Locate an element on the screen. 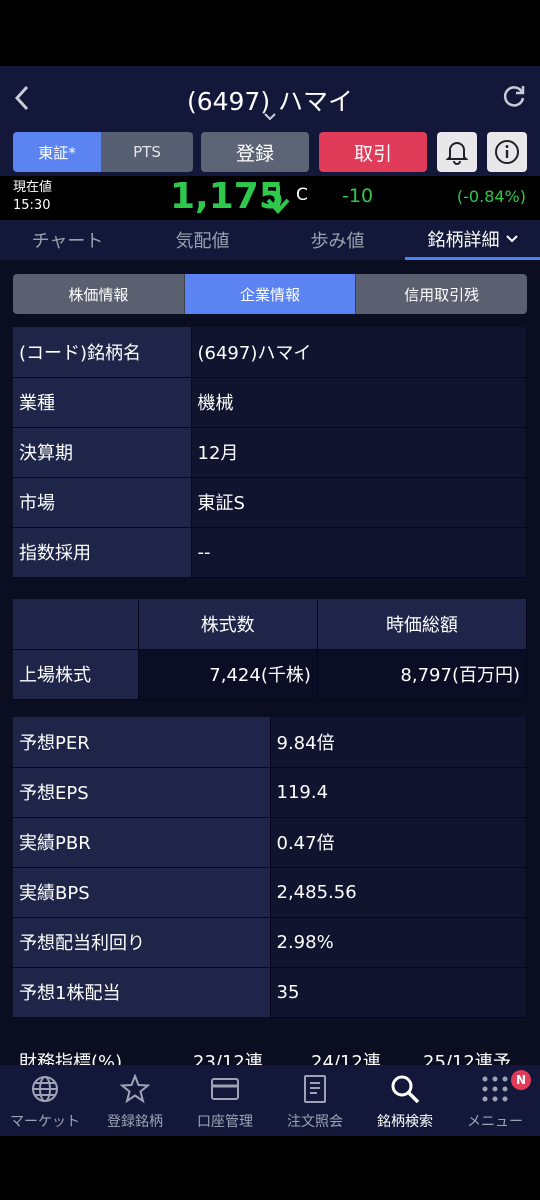  table-header-row: 株式数 時価総額 is located at coordinates (270, 624).